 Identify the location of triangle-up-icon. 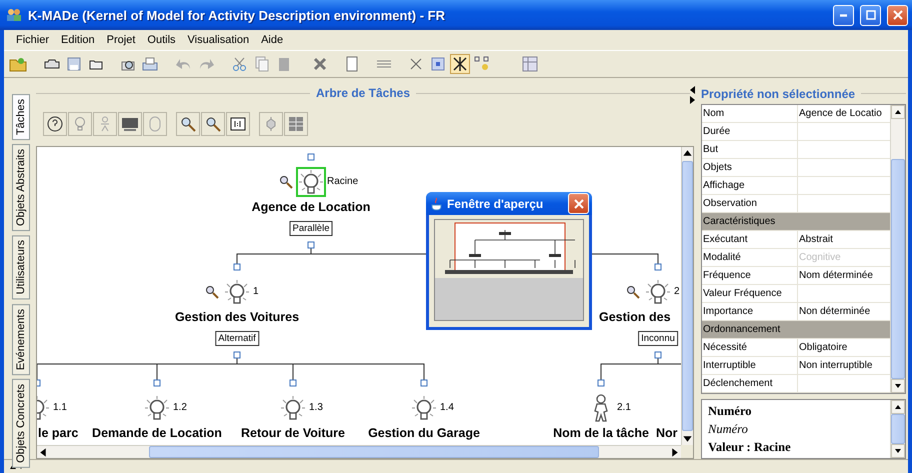
(898, 407).